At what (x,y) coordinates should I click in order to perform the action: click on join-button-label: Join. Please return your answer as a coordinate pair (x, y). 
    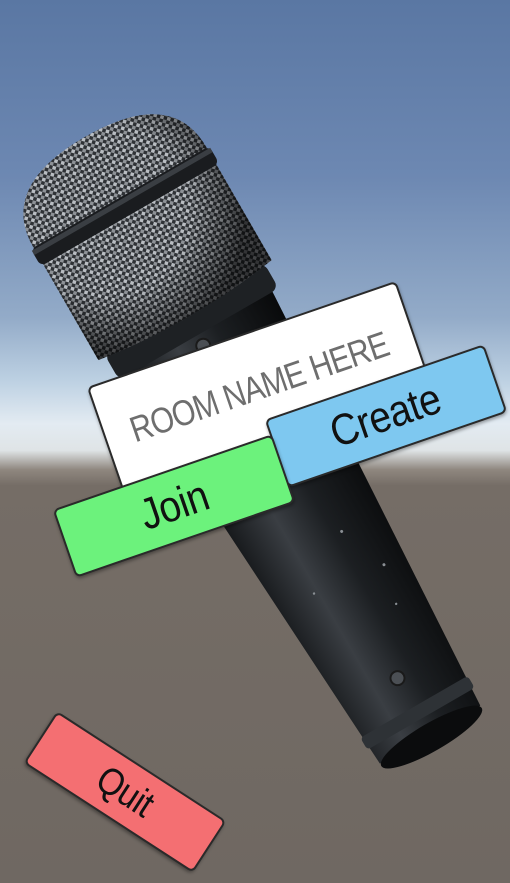
    Looking at the image, I should click on (174, 505).